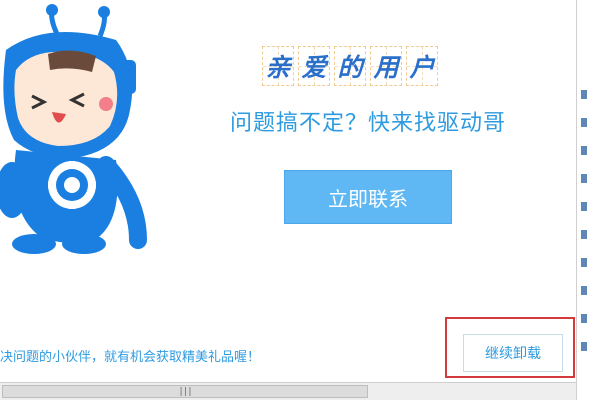  I want to click on scrollbar-thumb: |||, so click(185, 391).